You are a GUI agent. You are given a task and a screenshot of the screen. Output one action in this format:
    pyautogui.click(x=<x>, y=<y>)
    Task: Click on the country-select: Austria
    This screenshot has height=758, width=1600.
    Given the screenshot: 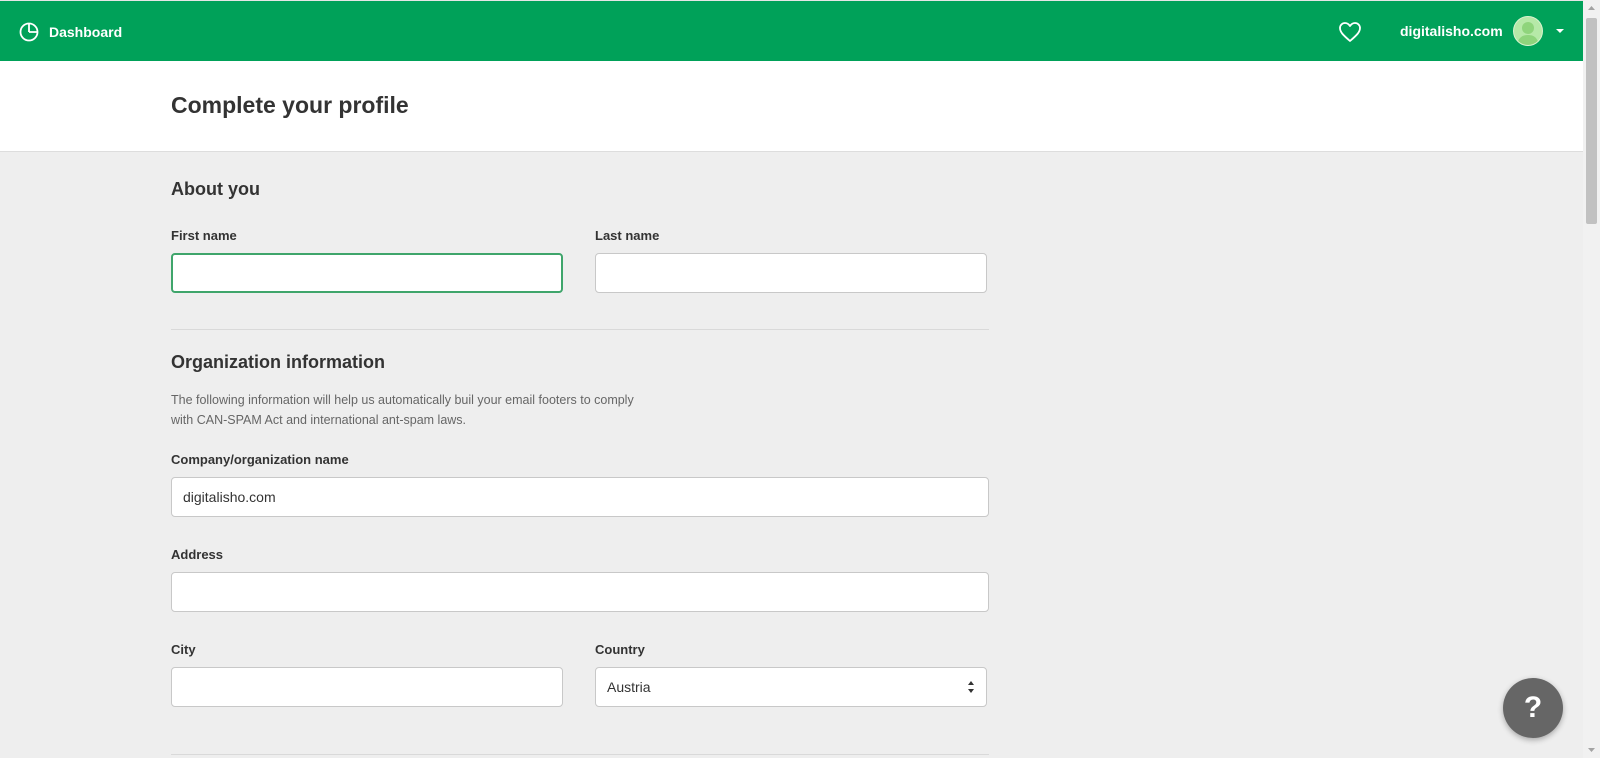 What is the action you would take?
    pyautogui.click(x=791, y=687)
    